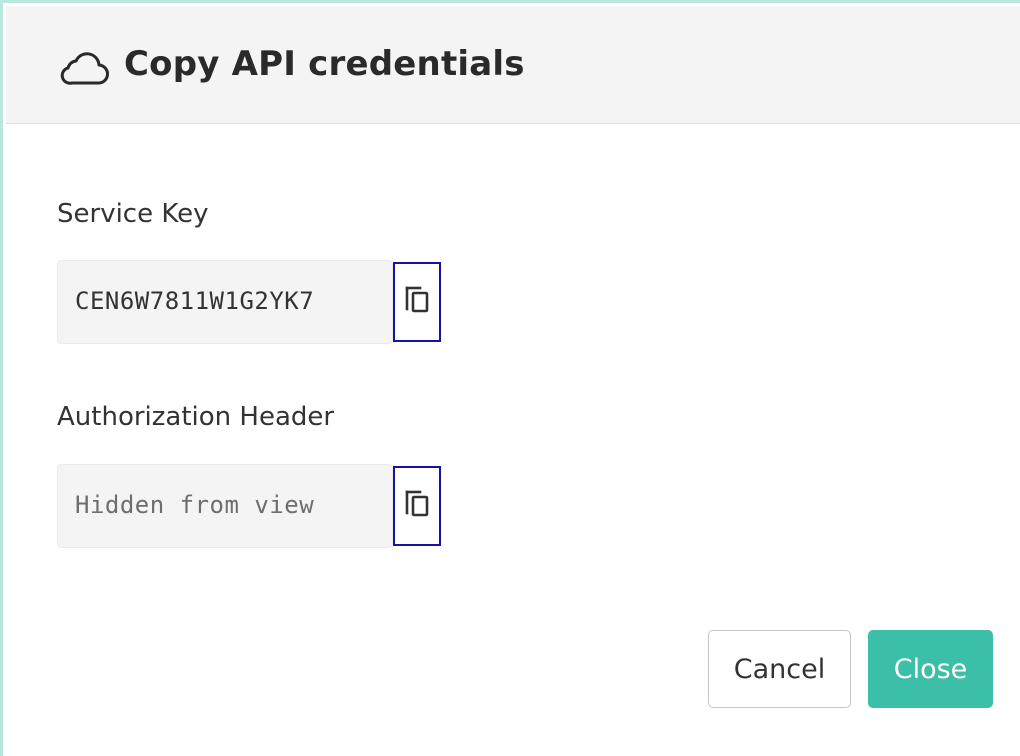  I want to click on cloud-icon, so click(84, 68).